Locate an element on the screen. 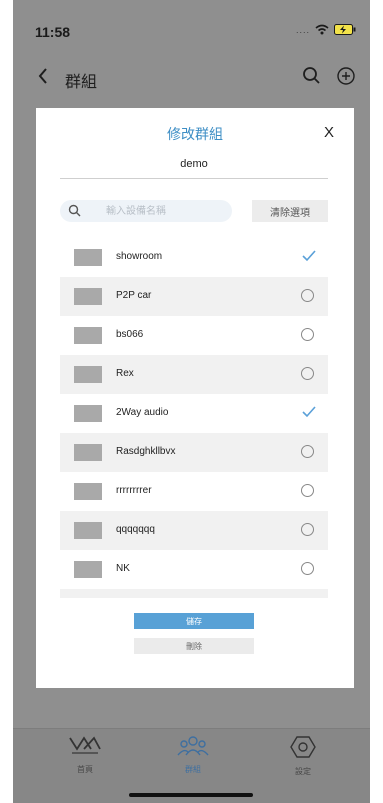  device-label: rrrrrrrrer is located at coordinates (134, 490).